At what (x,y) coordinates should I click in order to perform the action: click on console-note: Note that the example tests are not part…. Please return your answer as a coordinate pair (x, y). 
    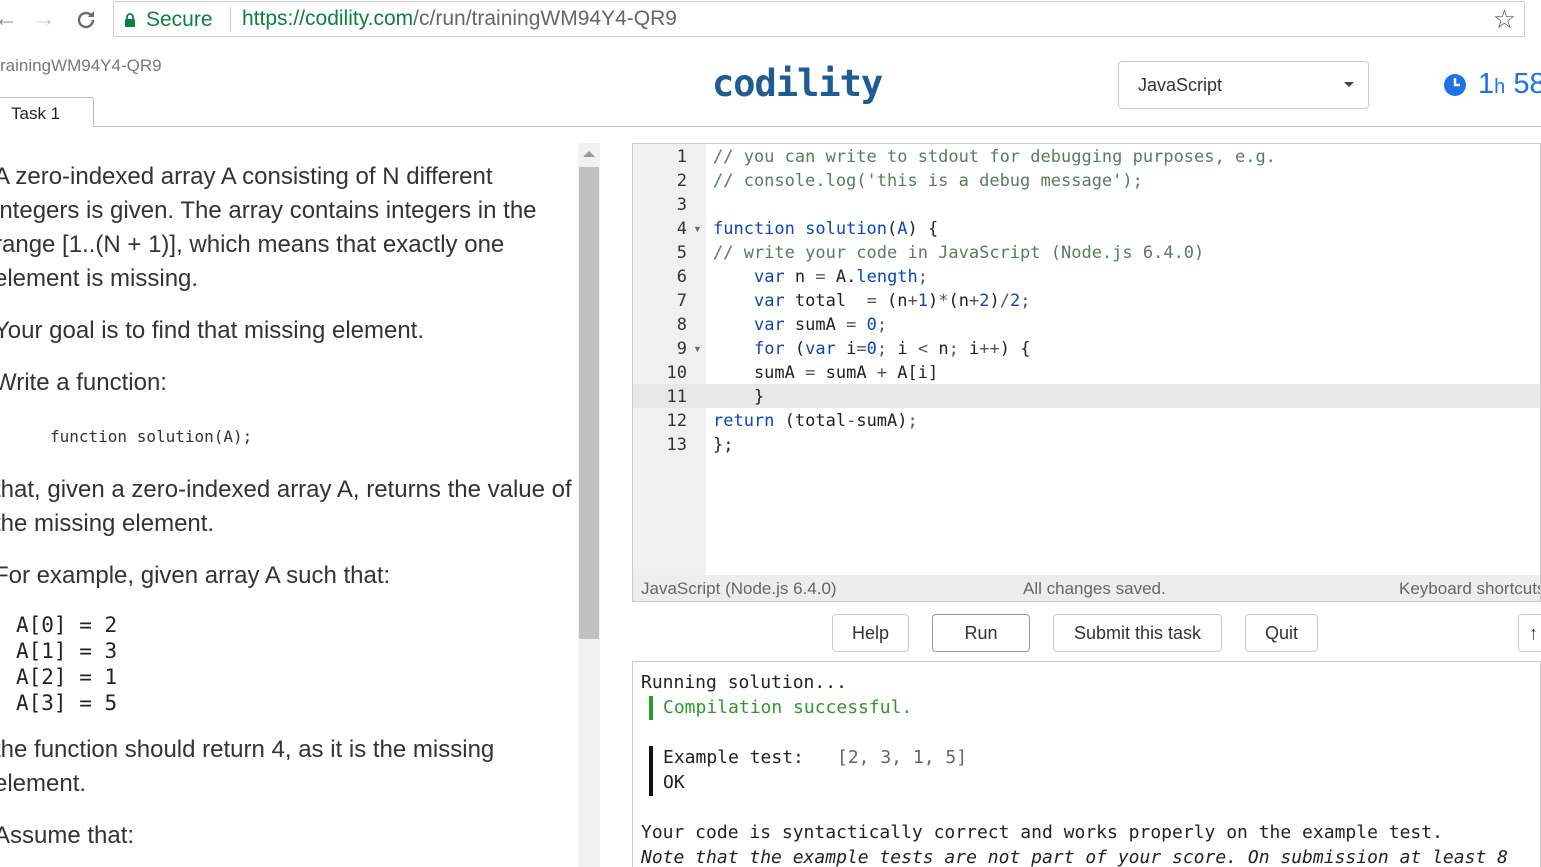
    Looking at the image, I should click on (1074, 857).